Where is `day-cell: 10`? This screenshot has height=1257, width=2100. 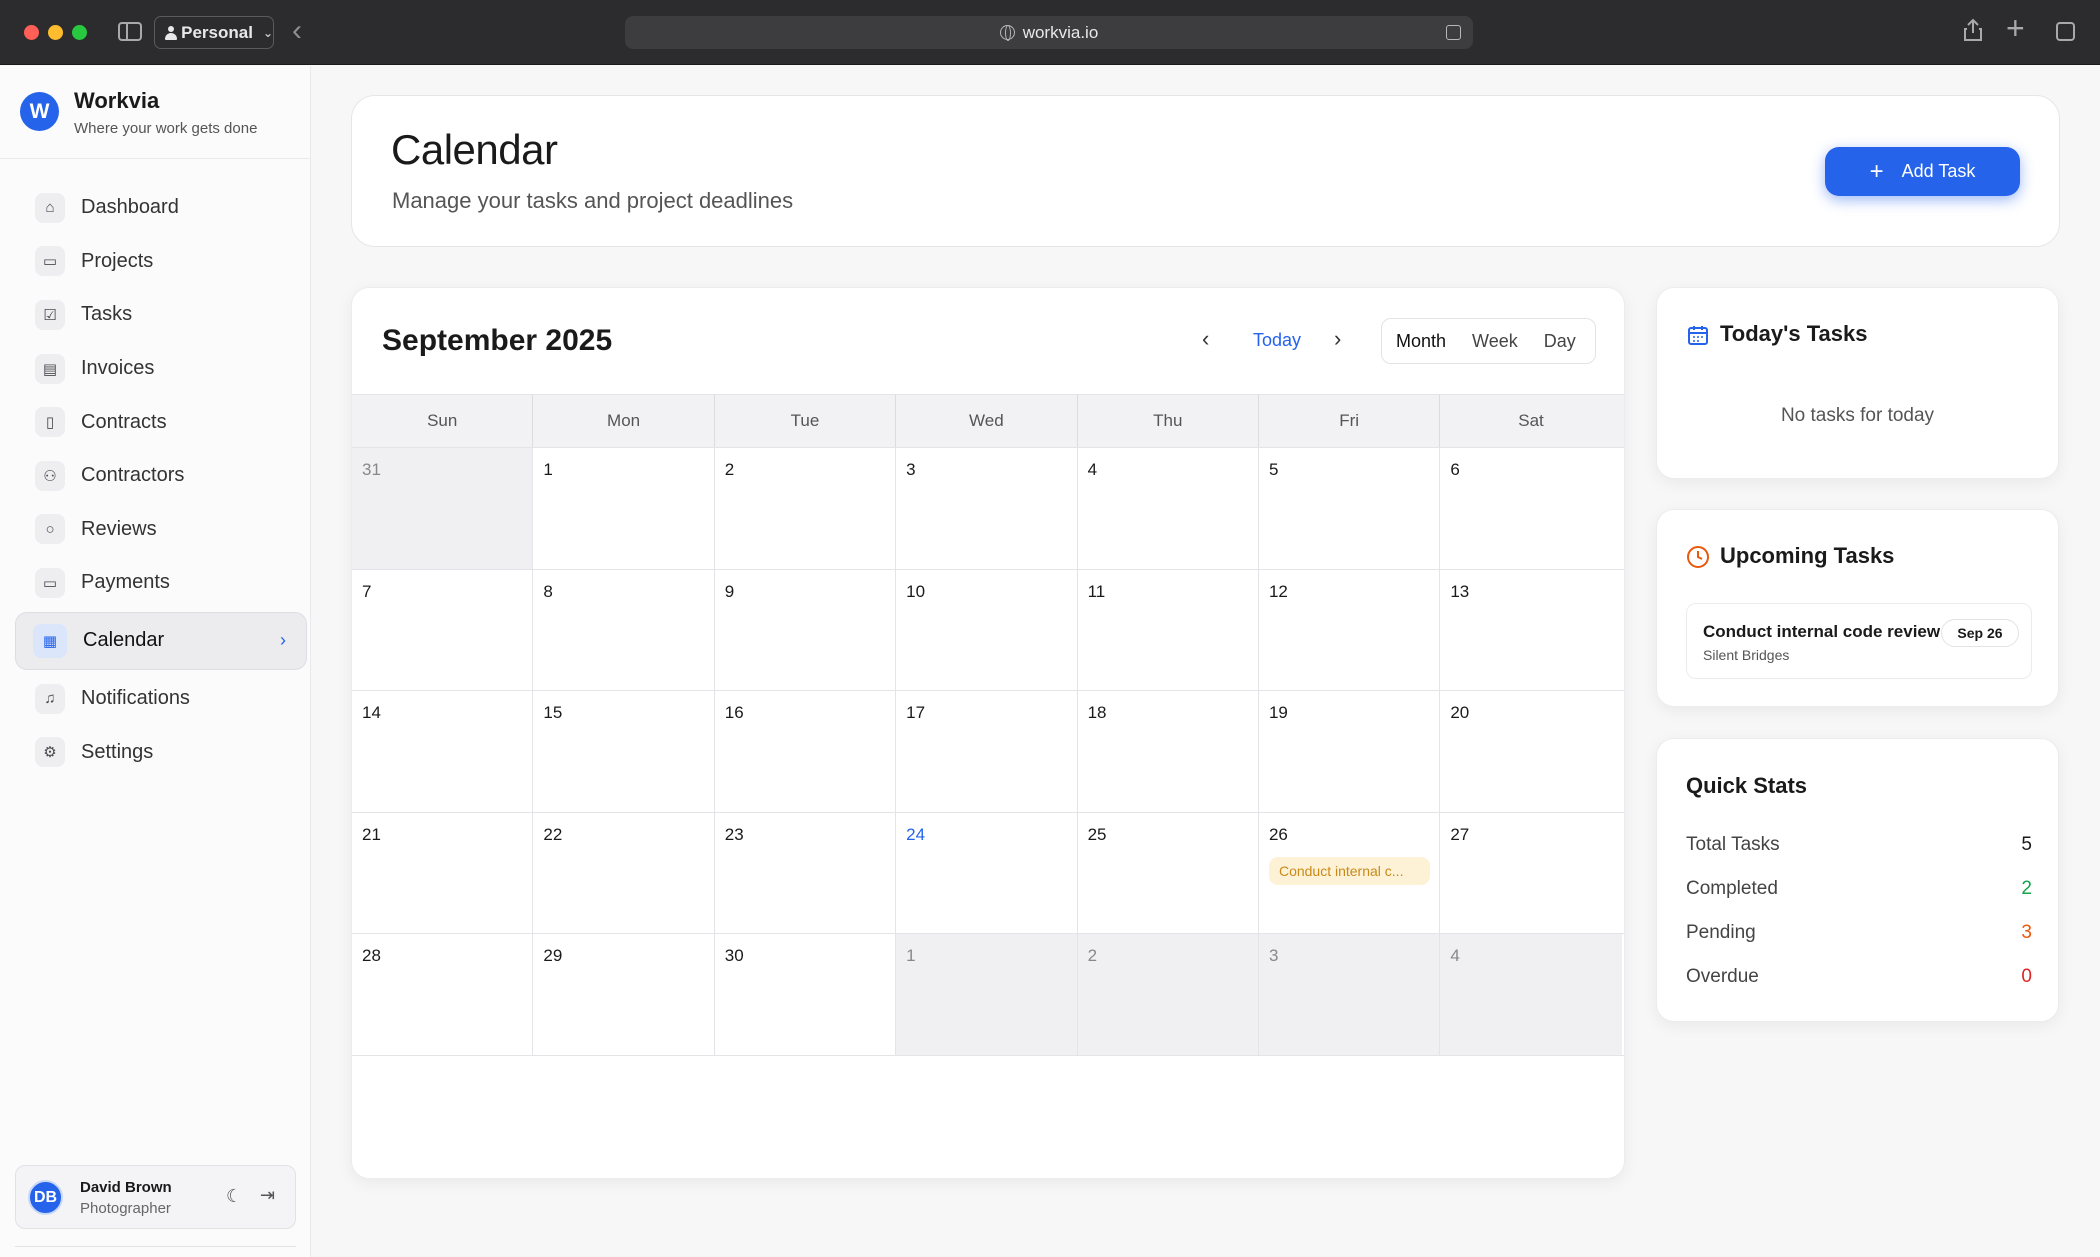
day-cell: 10 is located at coordinates (987, 630).